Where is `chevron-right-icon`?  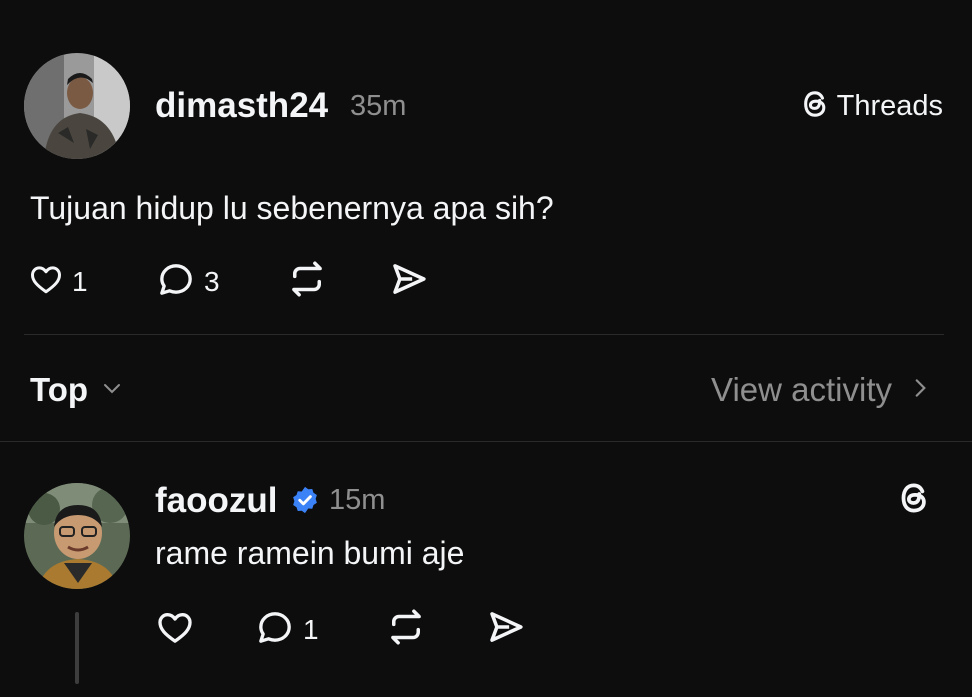 chevron-right-icon is located at coordinates (920, 390).